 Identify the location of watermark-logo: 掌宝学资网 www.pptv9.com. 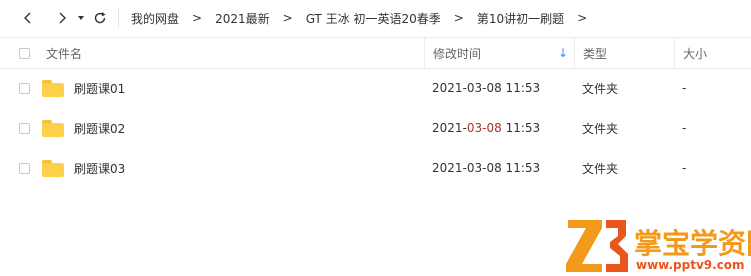
(656, 245).